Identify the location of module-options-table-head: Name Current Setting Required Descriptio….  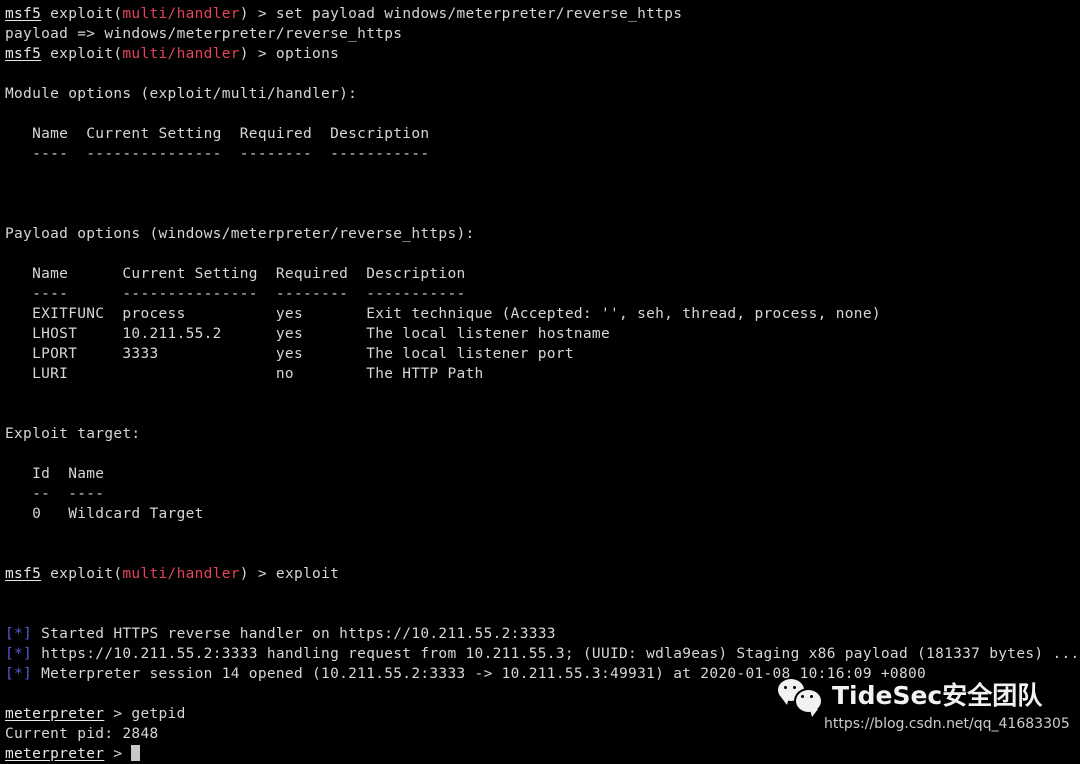
(217, 134).